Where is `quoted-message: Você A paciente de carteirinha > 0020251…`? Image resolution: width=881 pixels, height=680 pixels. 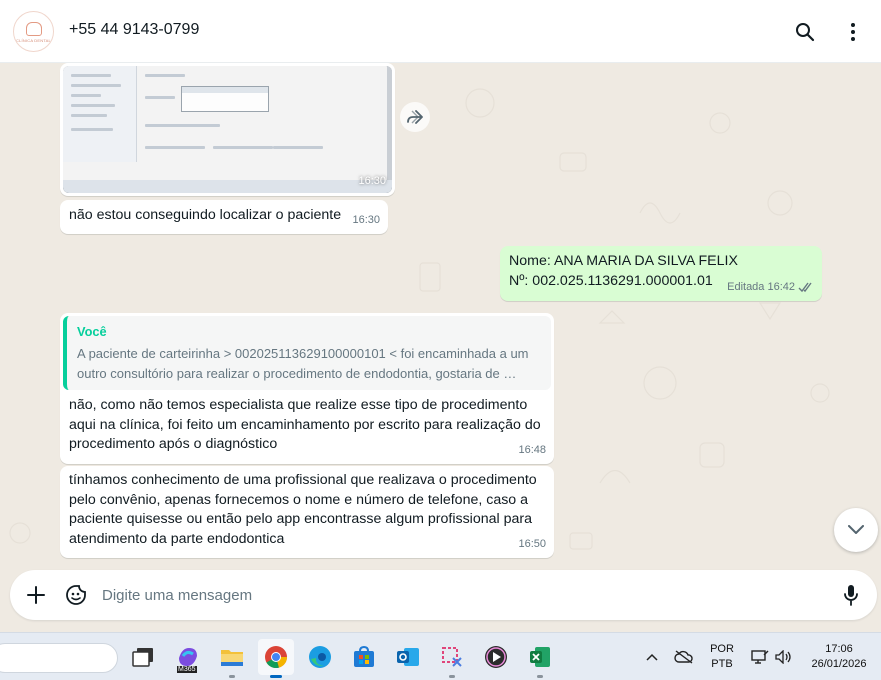 quoted-message: Você A paciente de carteirinha > 0020251… is located at coordinates (307, 353).